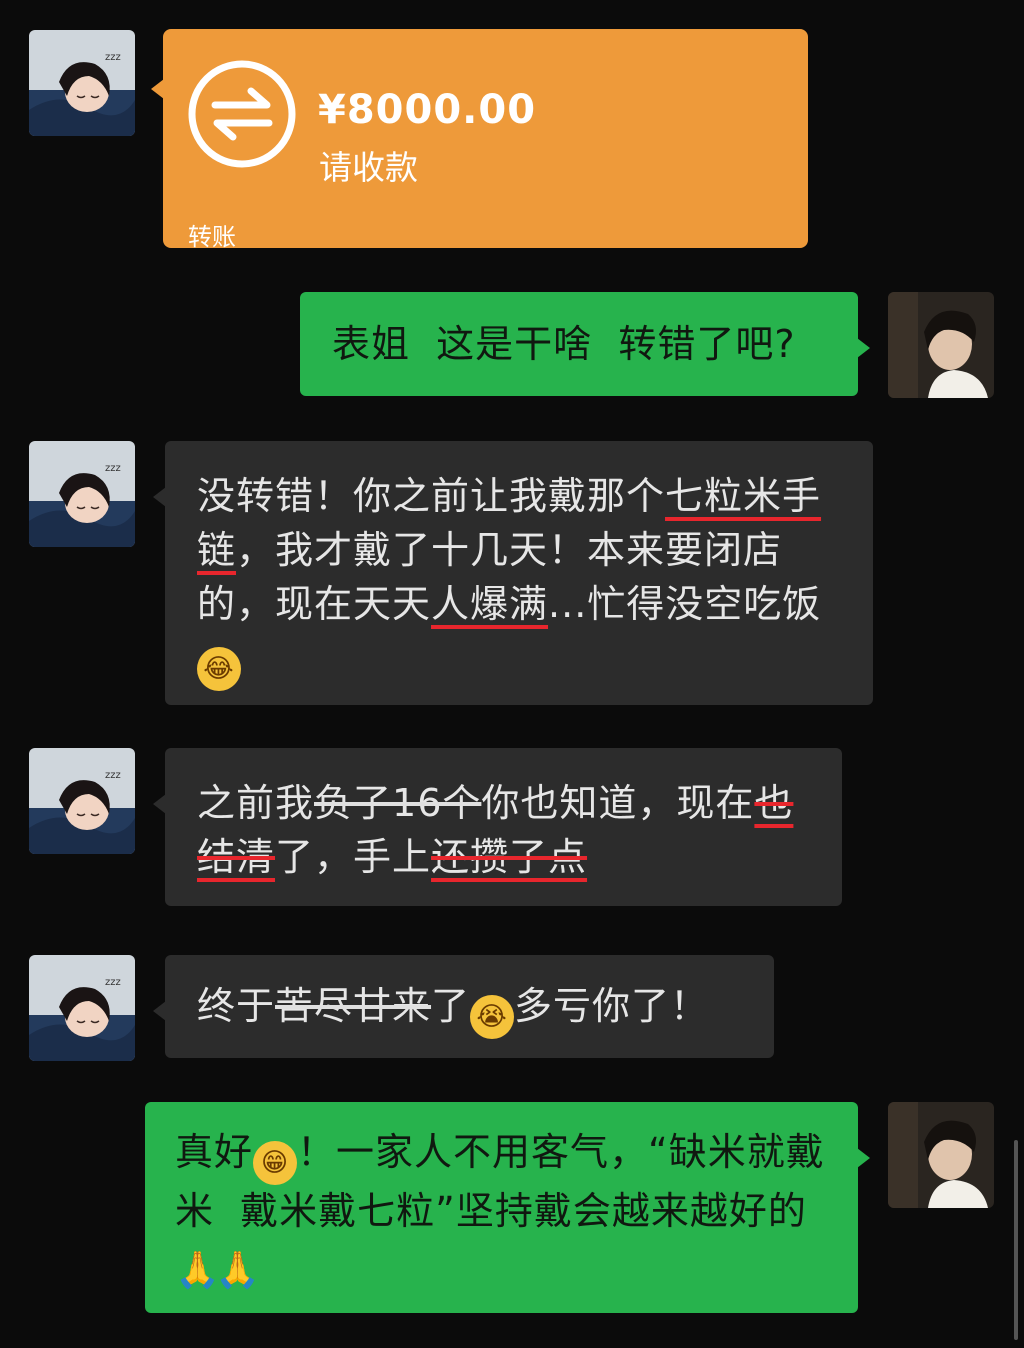  I want to click on sent-message-bubble: 真好 😁 ！一家人不用客气，“缺米就戴米 戴米戴七粒”坚持戴会越来越好的🙏🙏, so click(507, 1207).